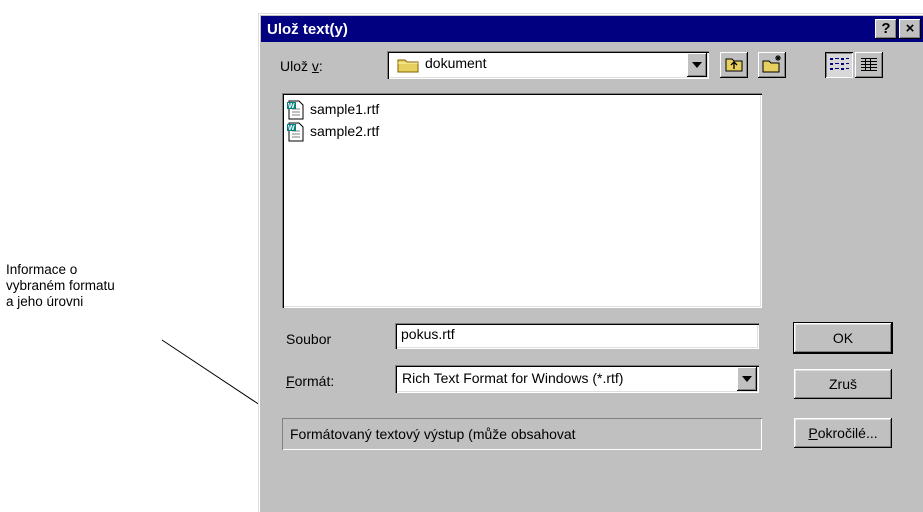 Image resolution: width=923 pixels, height=512 pixels. I want to click on save-in-dropdown-button, so click(697, 65).